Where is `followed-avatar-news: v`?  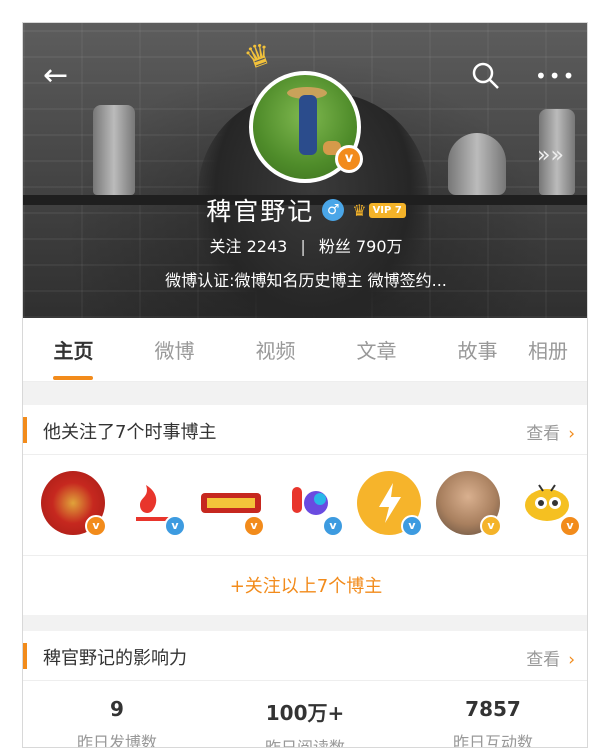 followed-avatar-news: v is located at coordinates (232, 504).